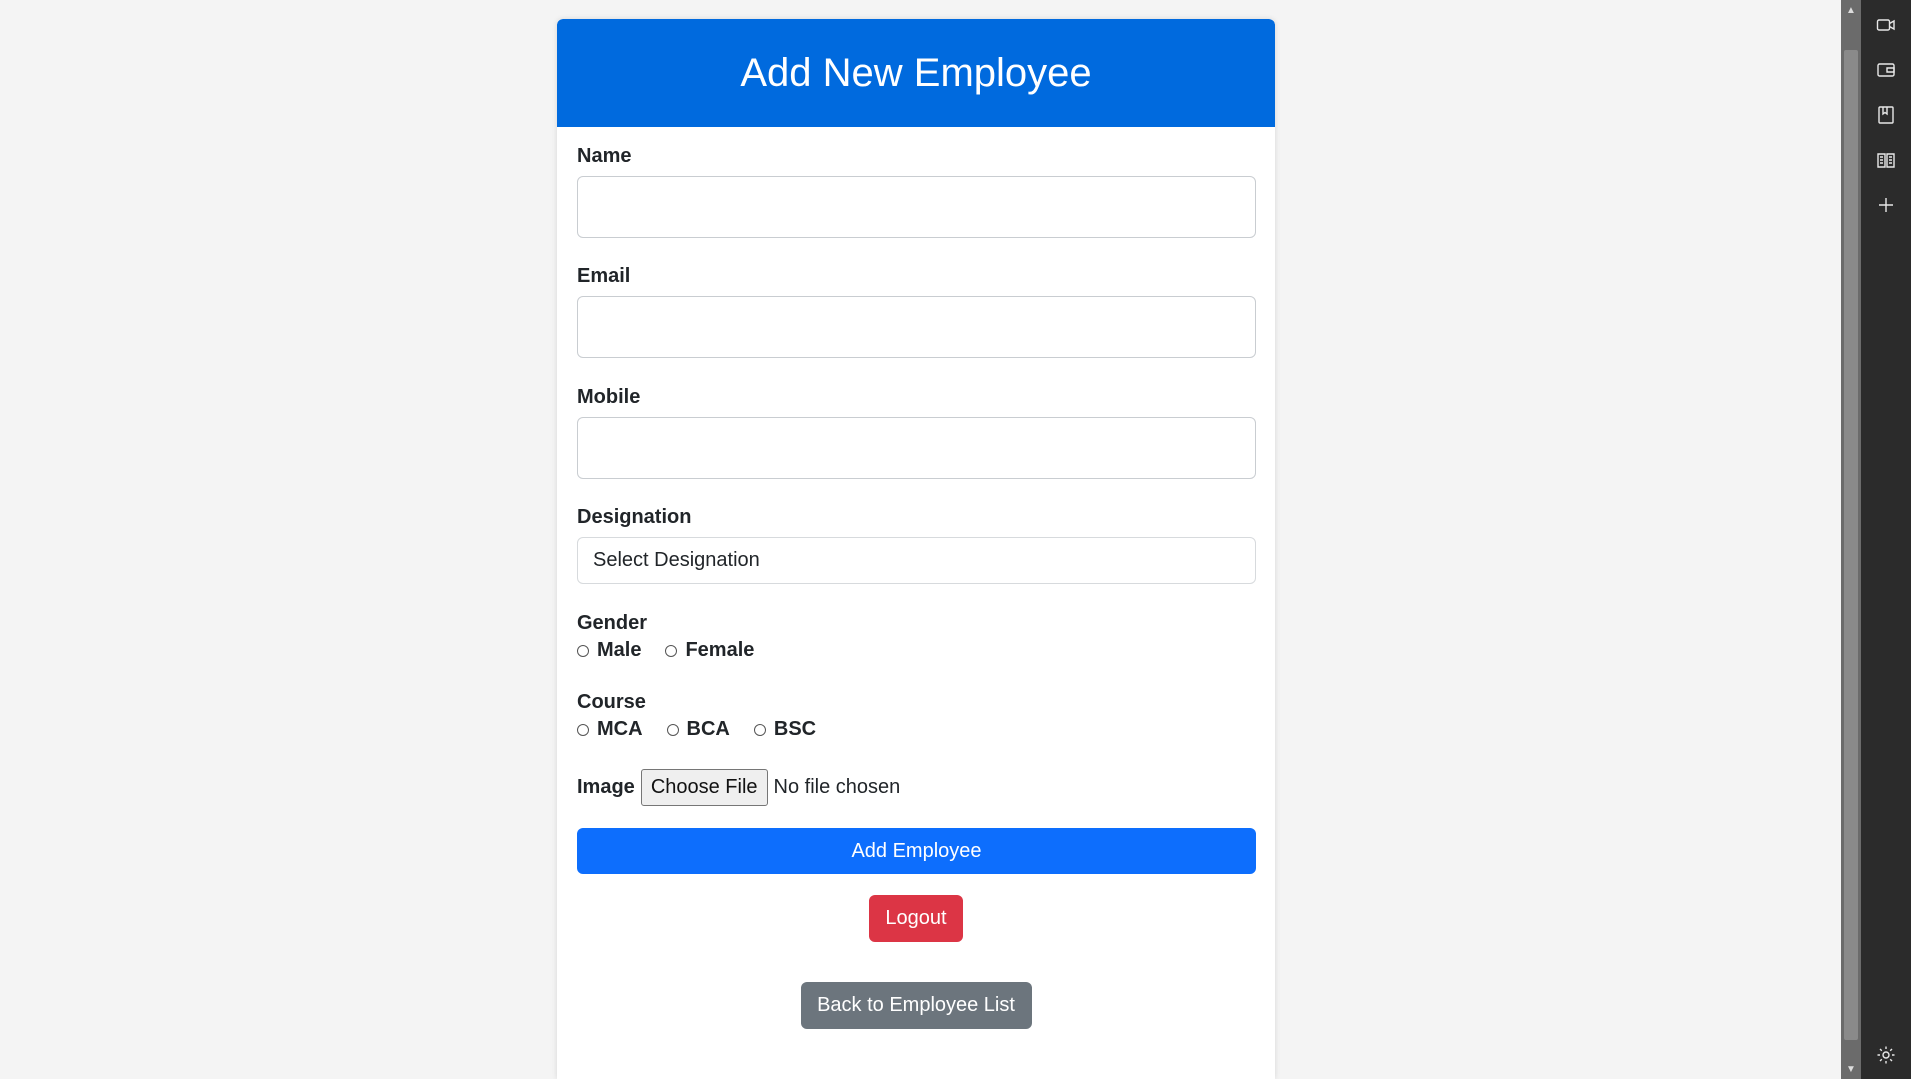 The width and height of the screenshot is (1911, 1079). I want to click on choose-file-button: Choose File, so click(704, 787).